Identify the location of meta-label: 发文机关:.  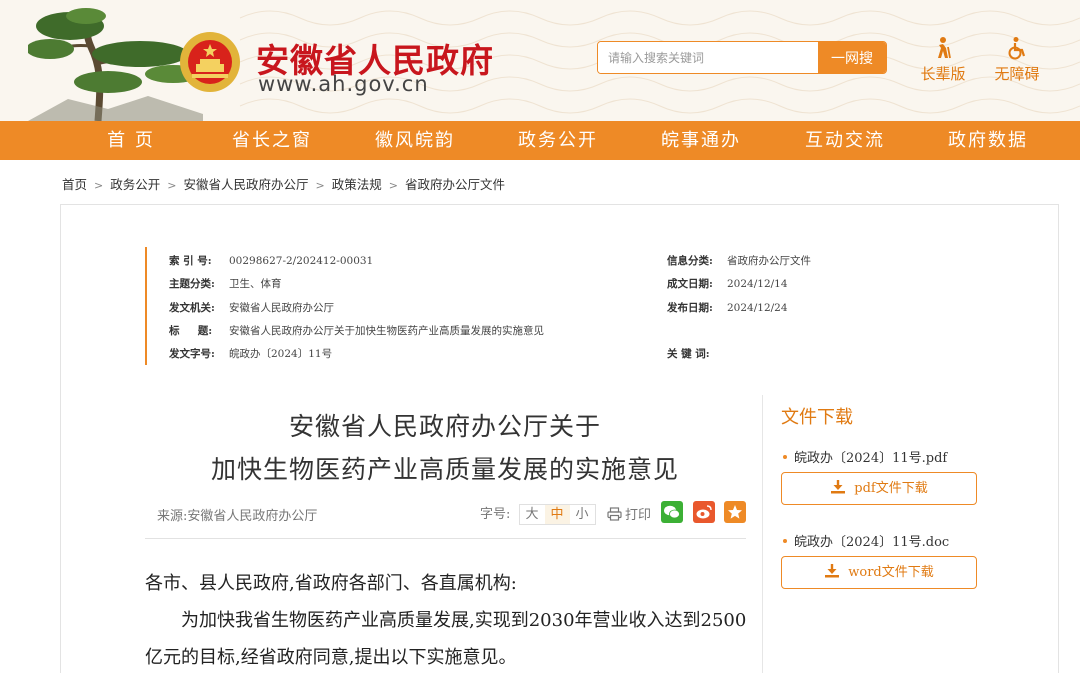
(192, 308).